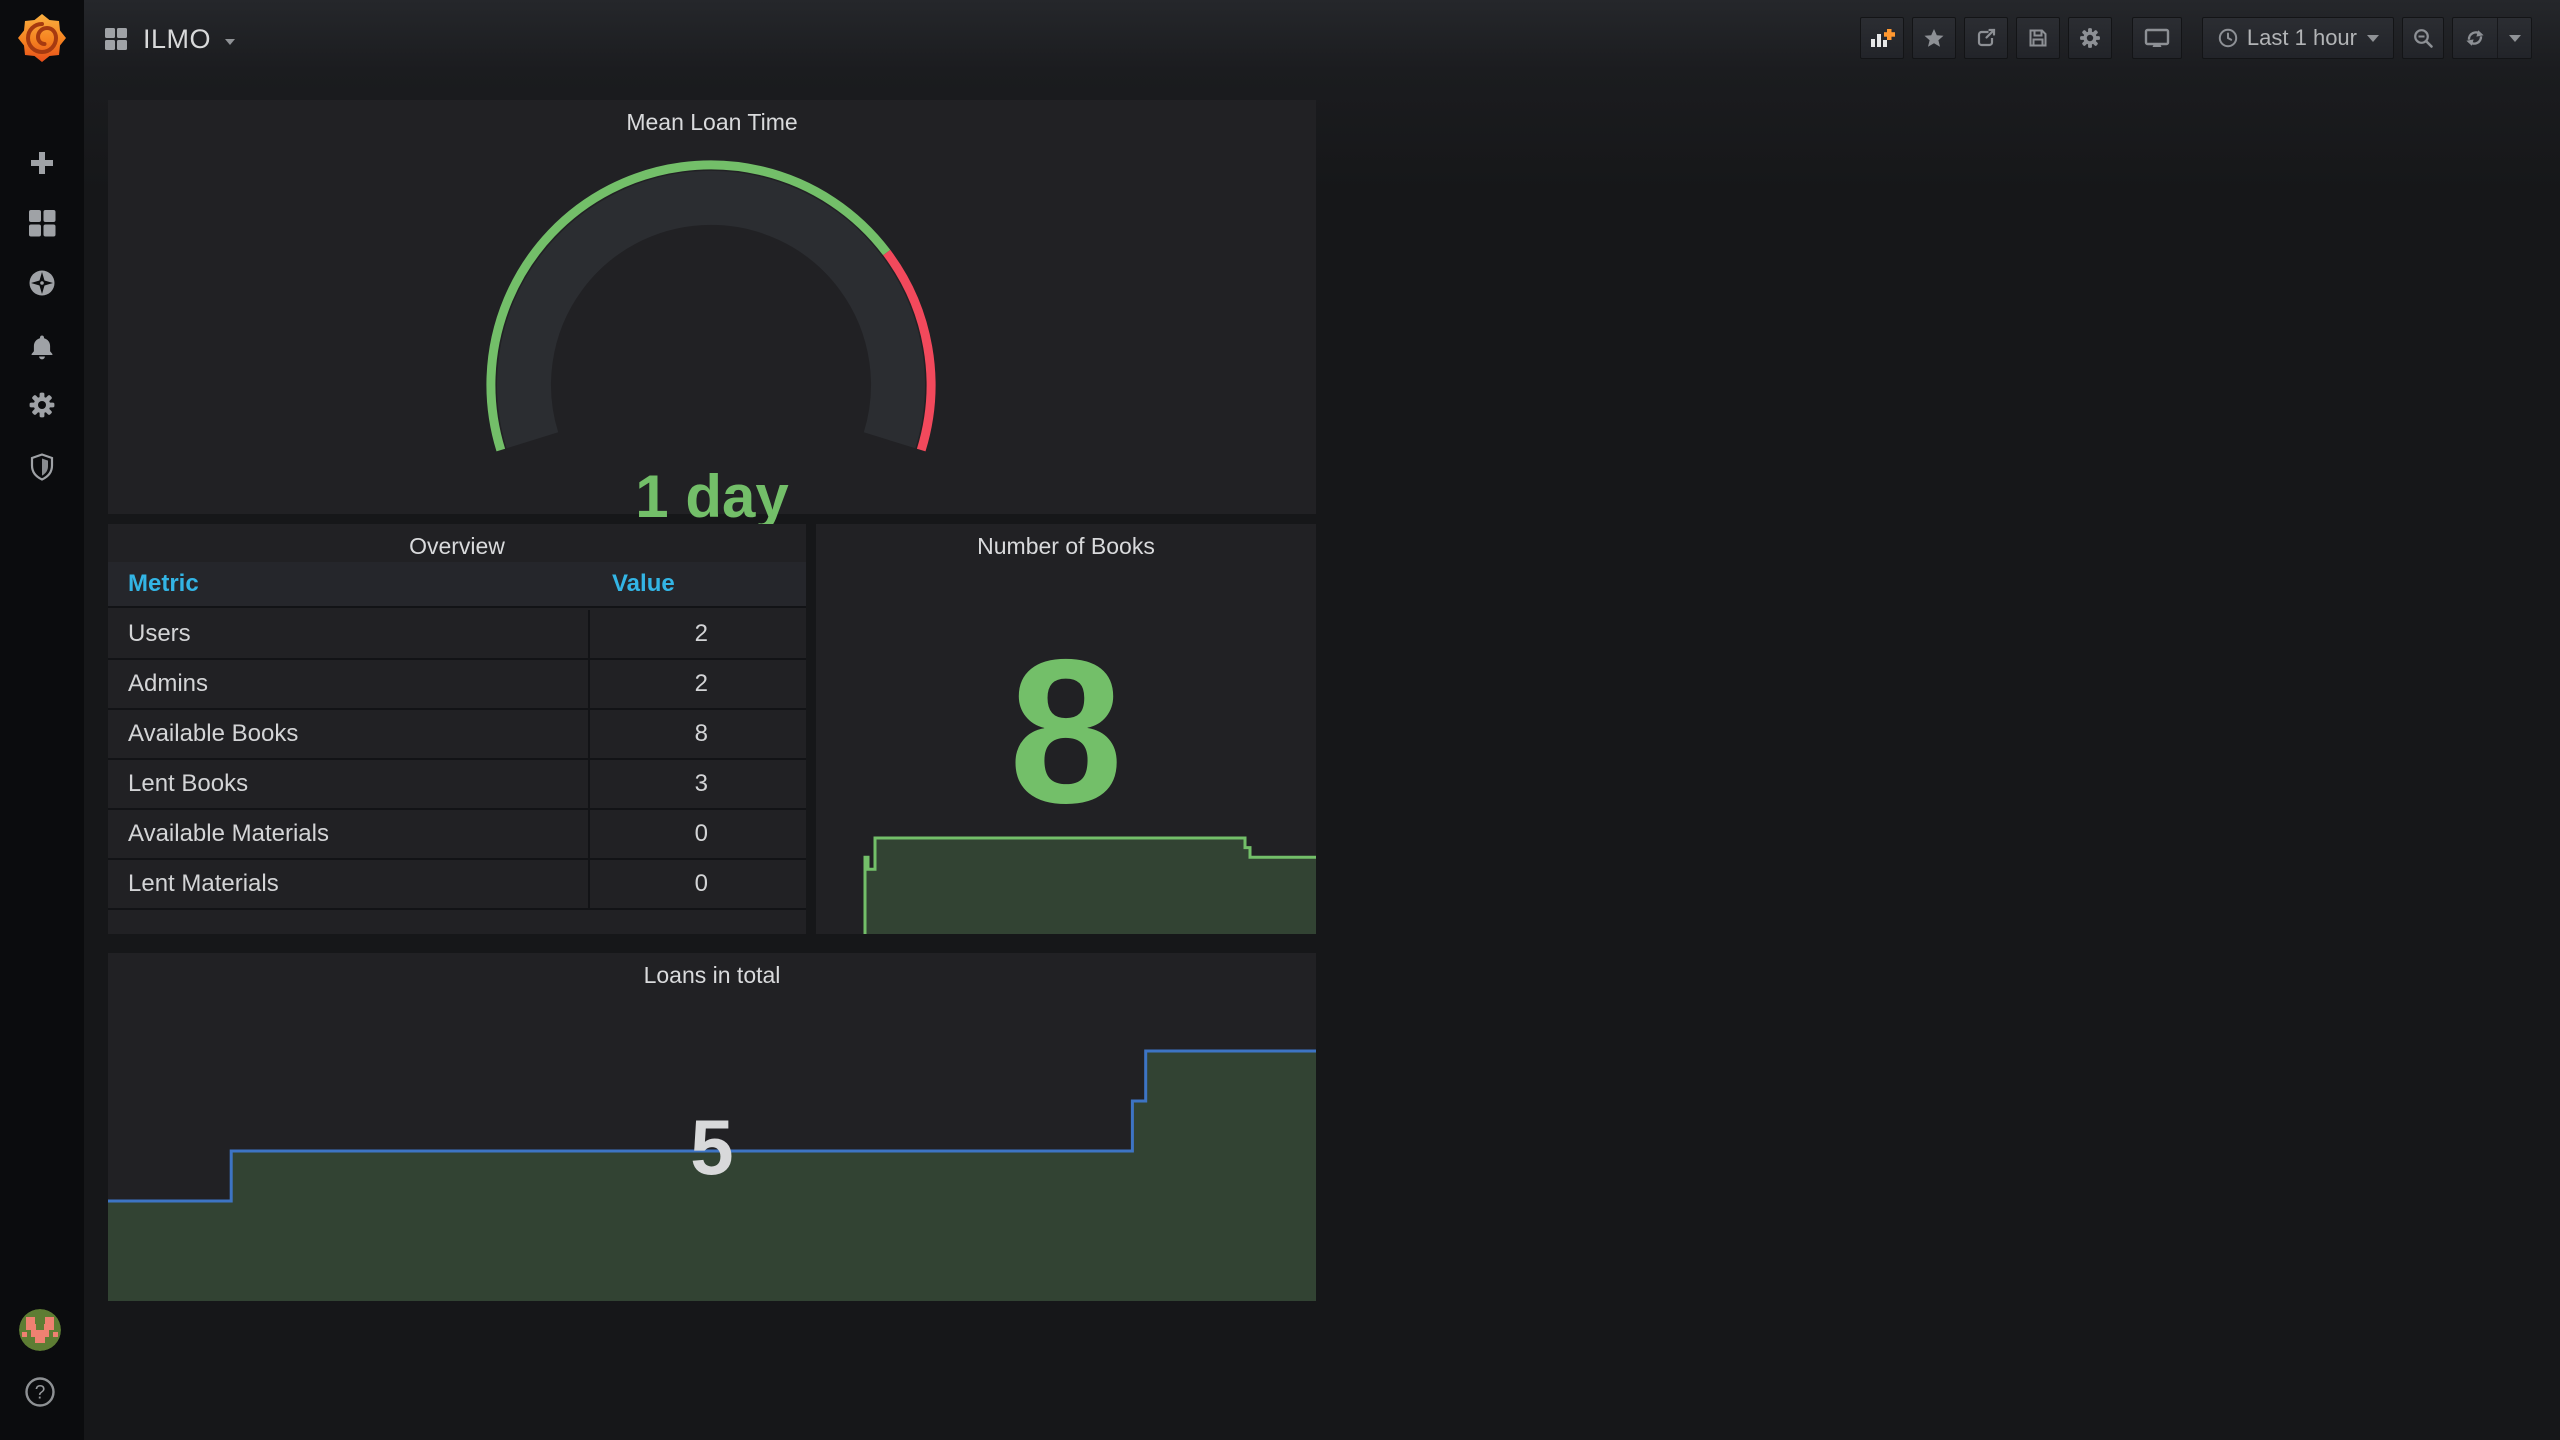 The height and width of the screenshot is (1440, 2560). I want to click on column-header-value: Value, so click(698, 584).